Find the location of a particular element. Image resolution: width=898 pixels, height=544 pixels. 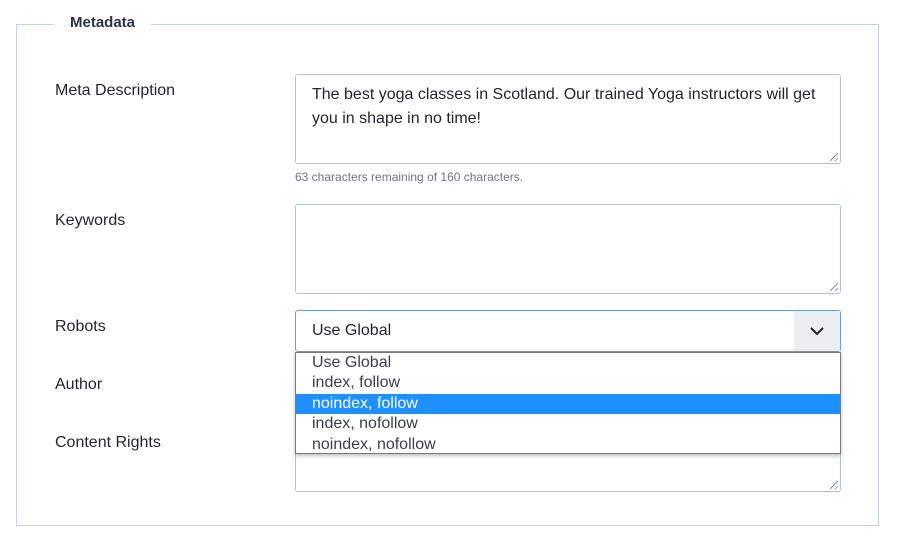

keywords-textarea is located at coordinates (568, 249).